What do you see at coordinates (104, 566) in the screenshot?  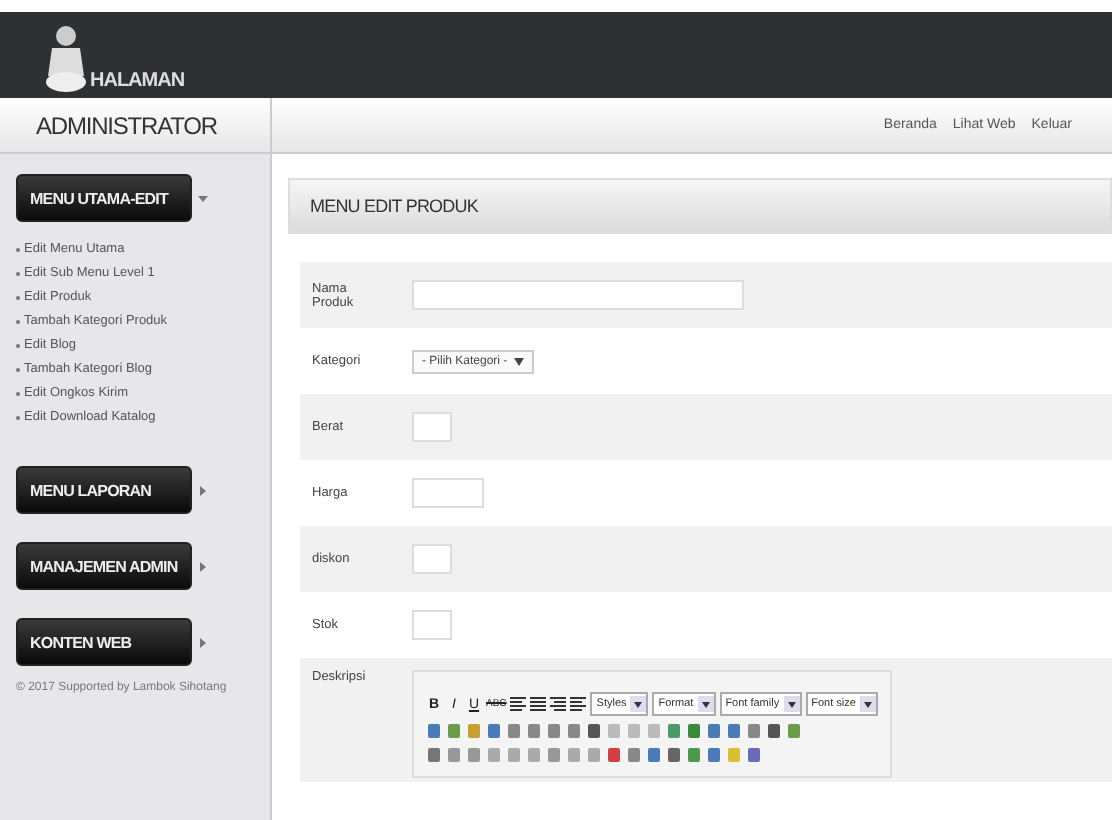 I see `menu-section-button: MANAJEMEN ADMIN` at bounding box center [104, 566].